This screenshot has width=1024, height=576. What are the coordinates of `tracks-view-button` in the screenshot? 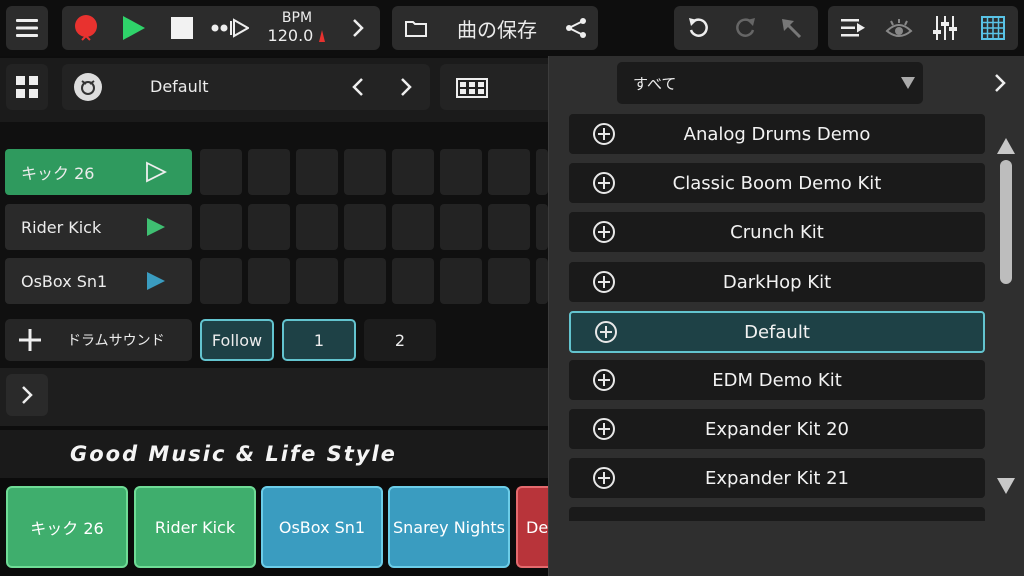 It's located at (853, 28).